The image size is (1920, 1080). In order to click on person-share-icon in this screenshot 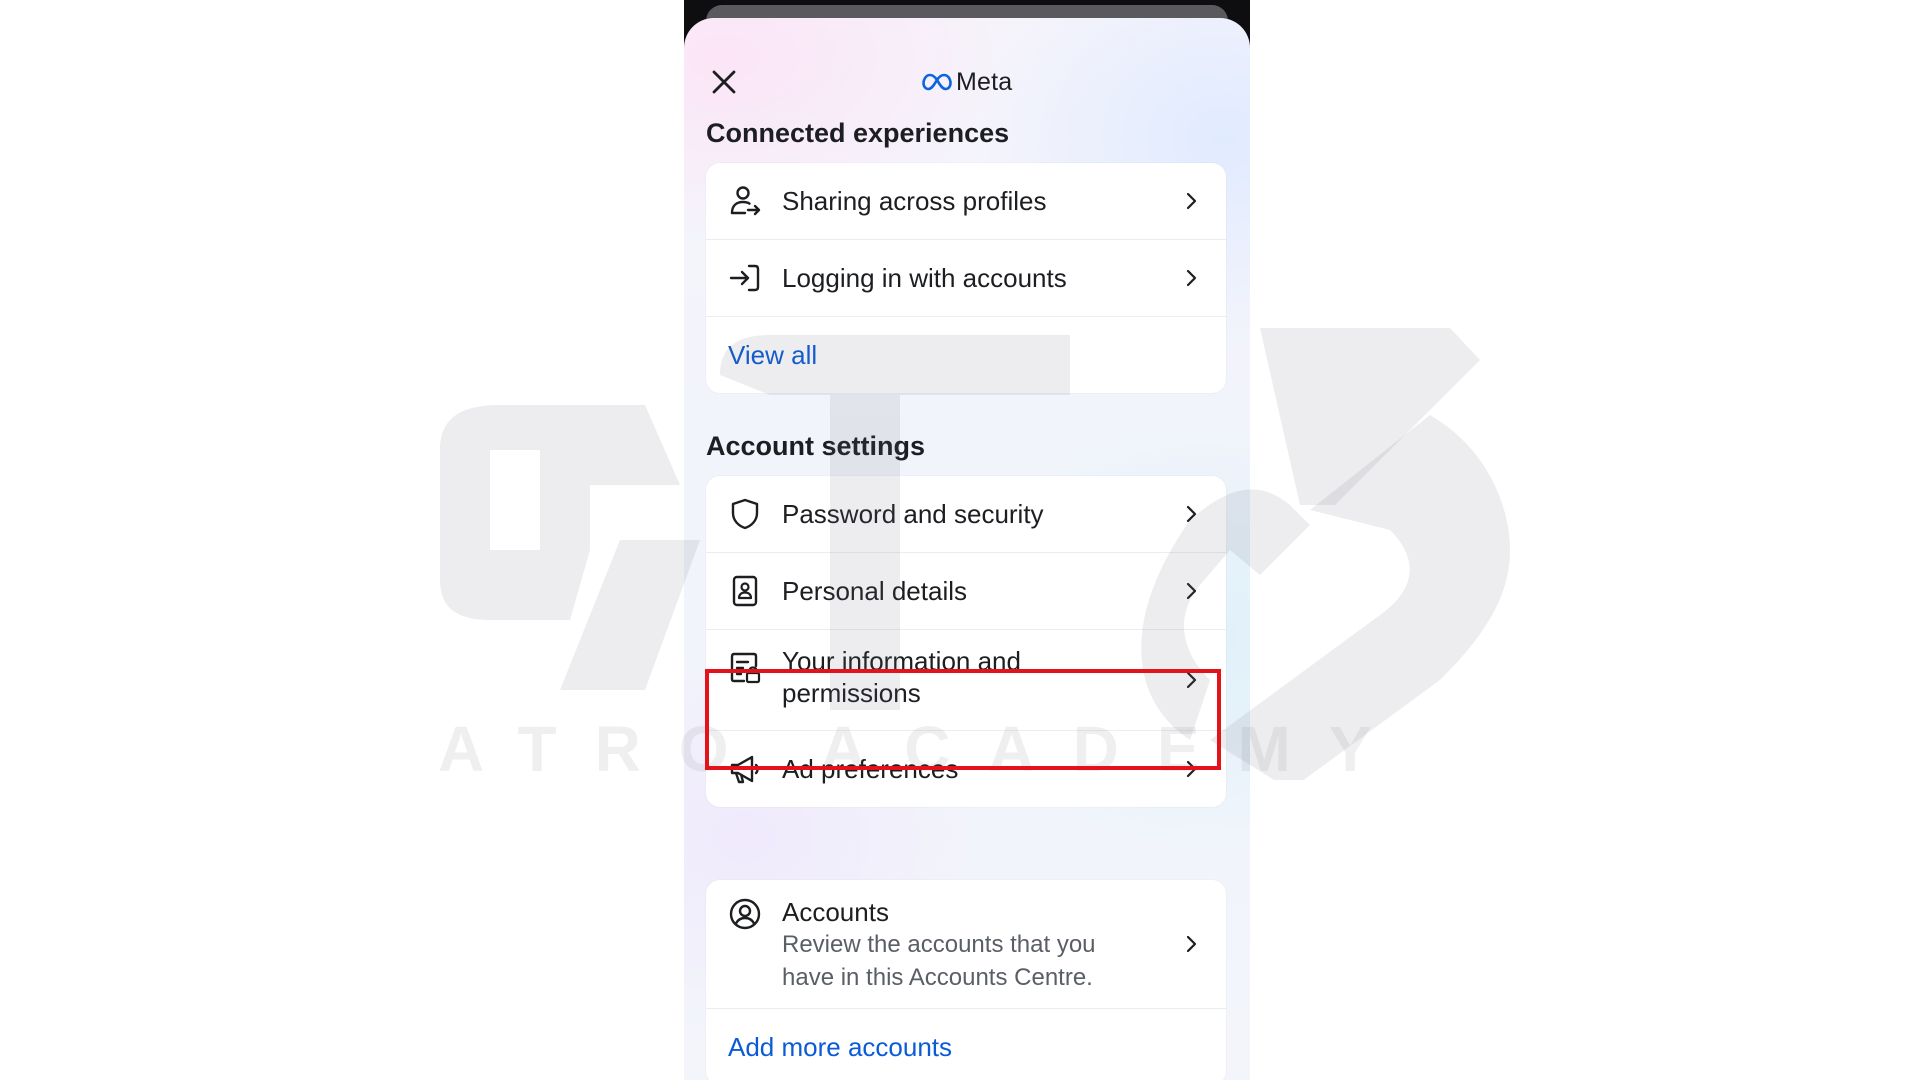, I will do `click(745, 201)`.